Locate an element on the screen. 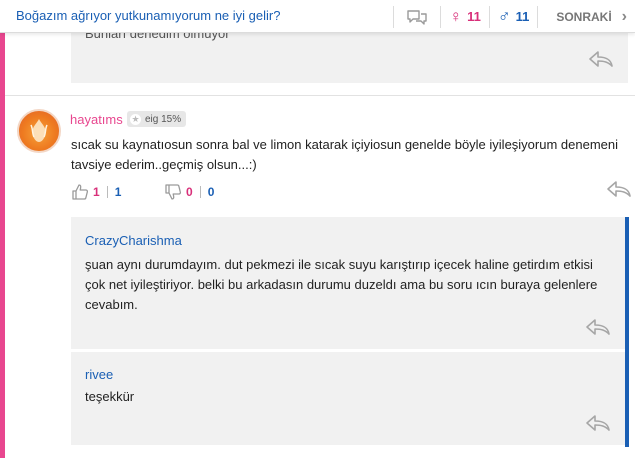 Image resolution: width=635 pixels, height=458 pixels. left-accent-strip is located at coordinates (2, 229).